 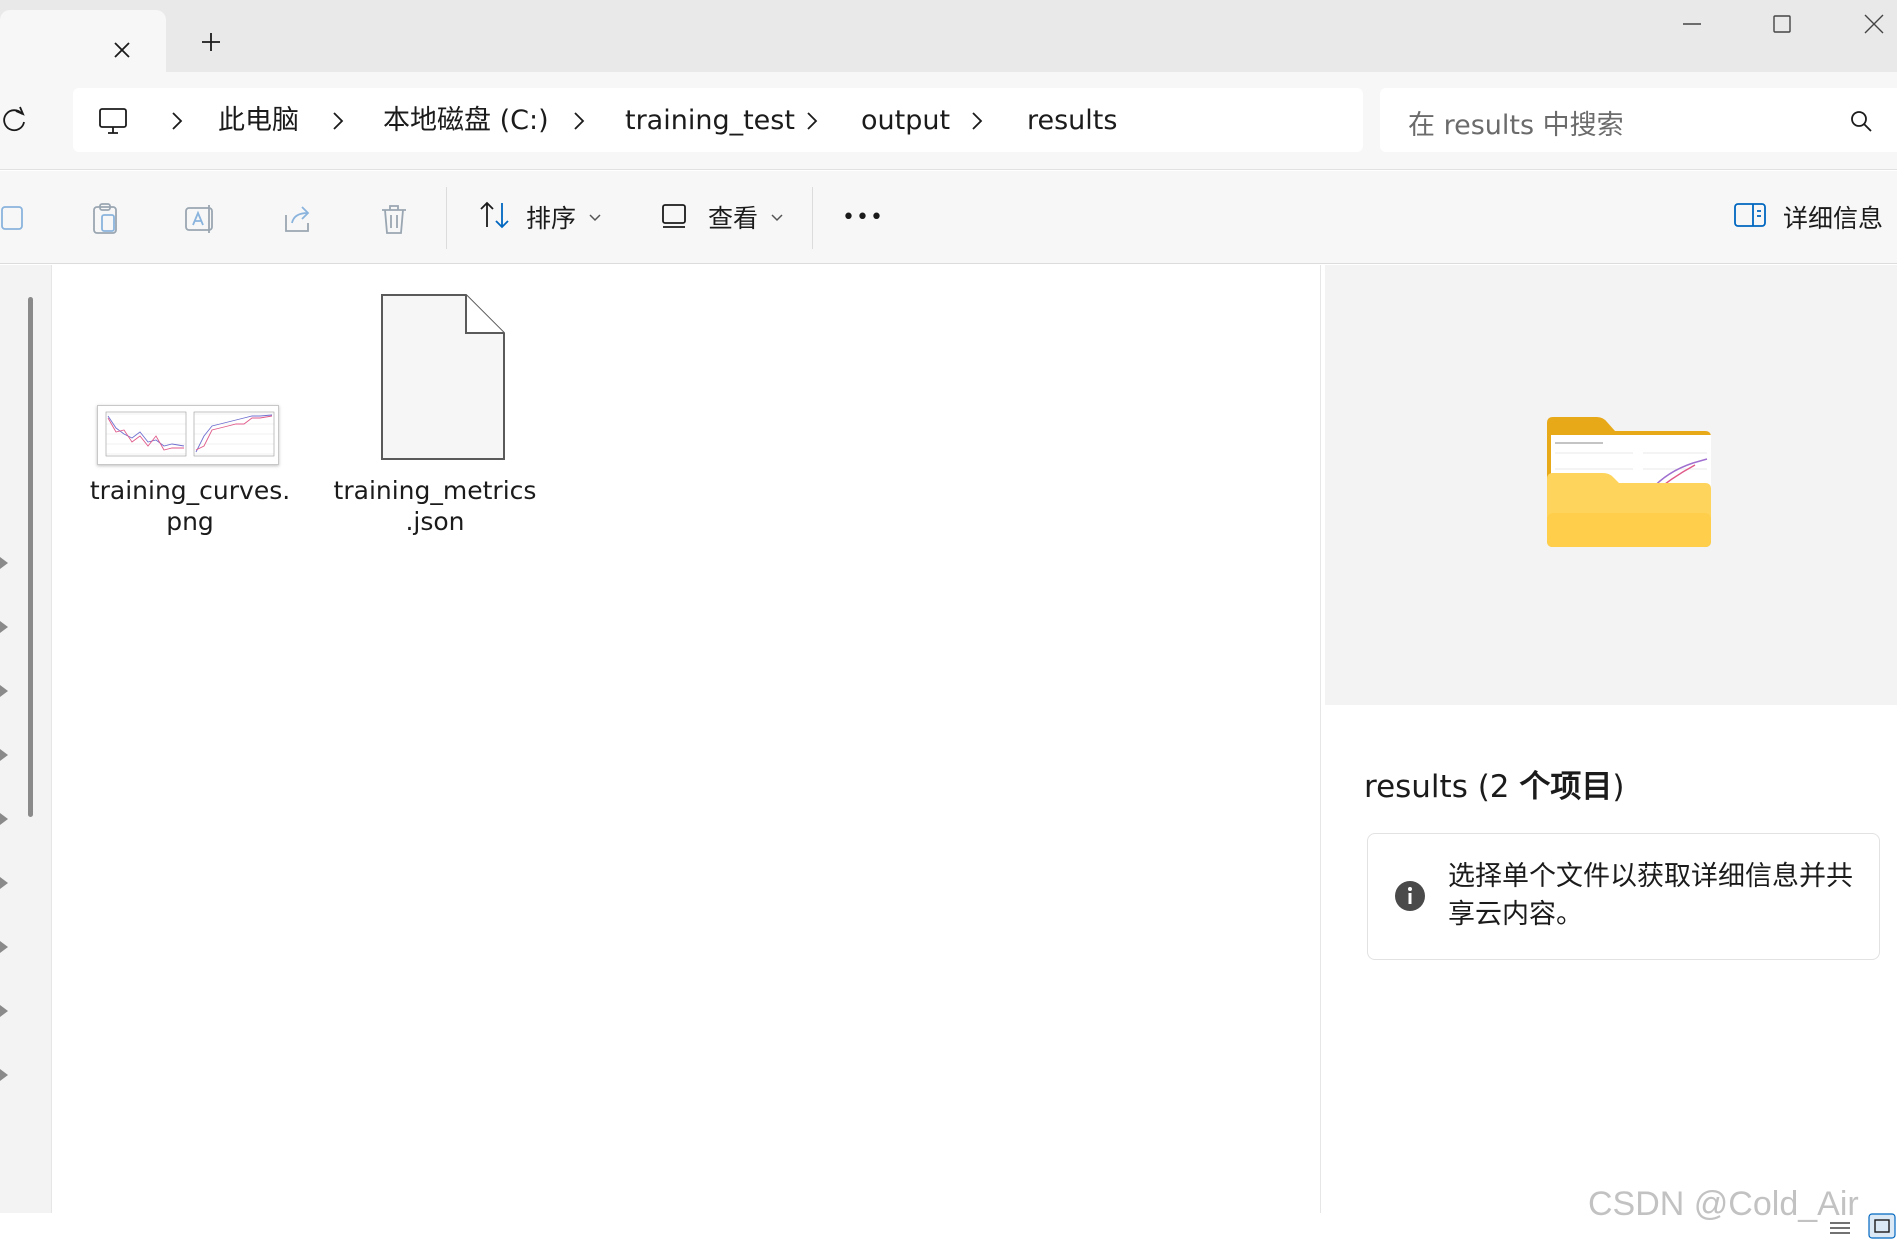 I want to click on file-name: training_curves. png, so click(x=190, y=506).